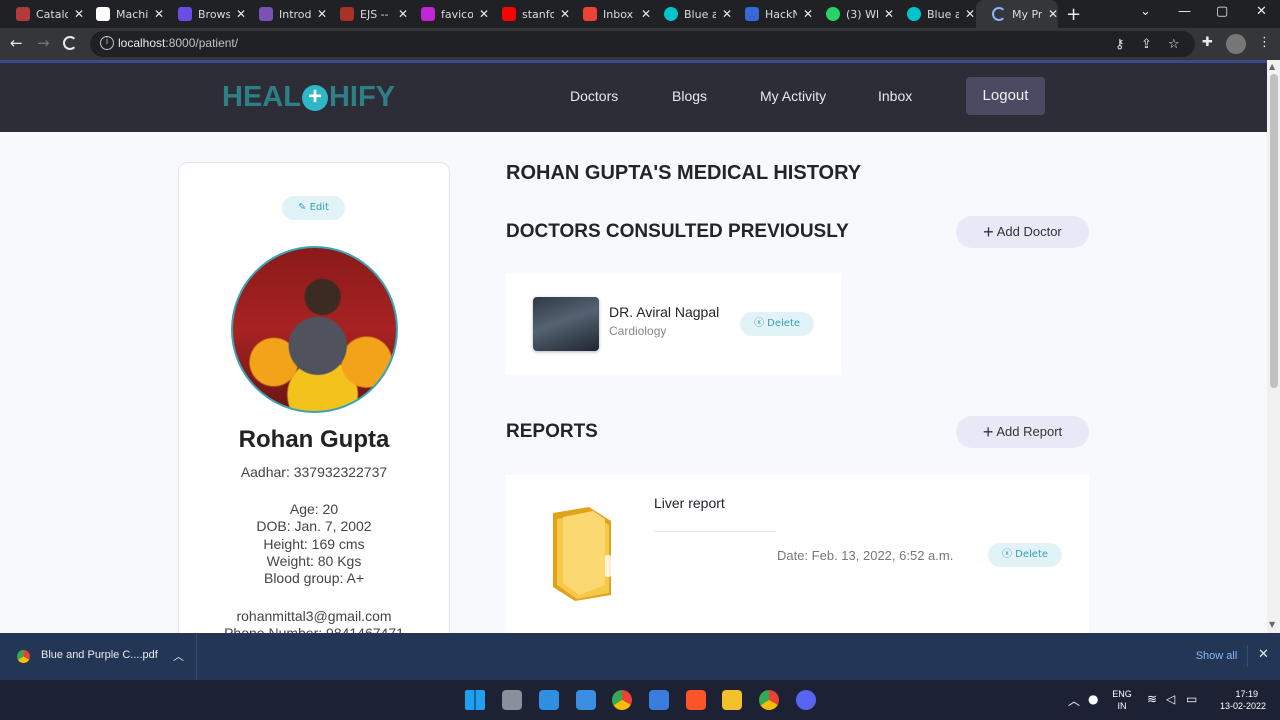 This screenshot has width=1280, height=720. I want to click on patient-name: Rohan Gupta, so click(314, 439).